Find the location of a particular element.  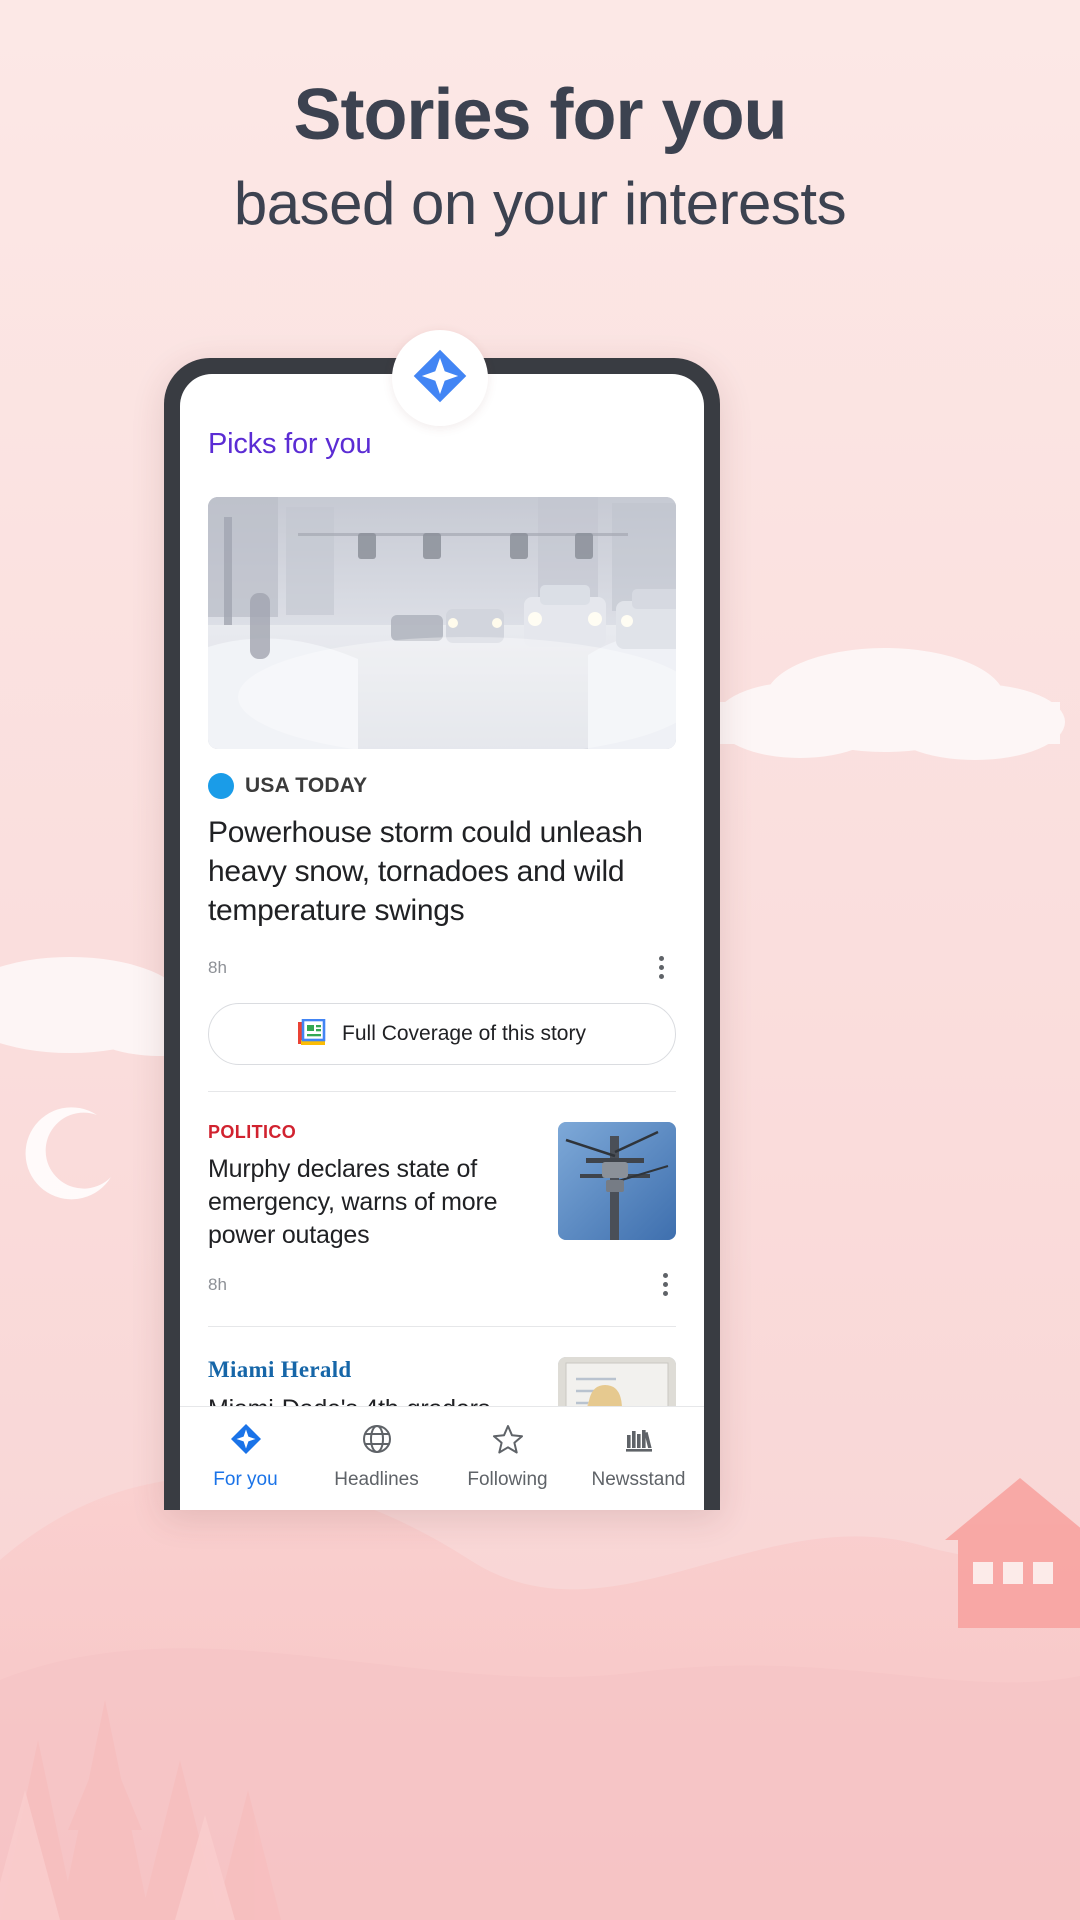

nav-item-for-you: For you is located at coordinates (245, 1457).